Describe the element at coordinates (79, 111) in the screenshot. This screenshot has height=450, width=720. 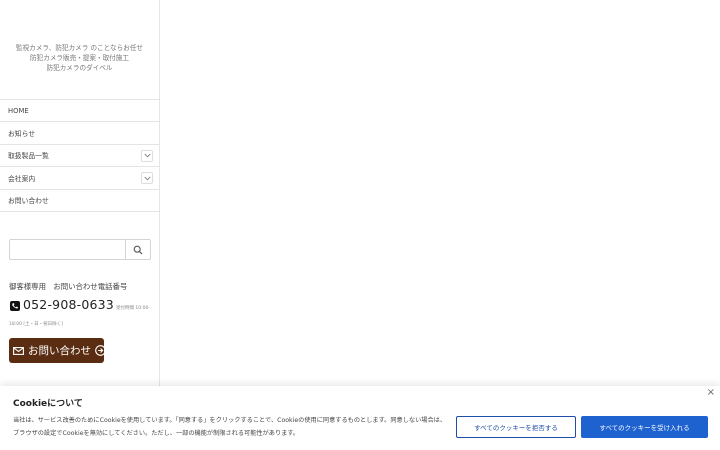
I see `nav-item-home: HOME` at that location.